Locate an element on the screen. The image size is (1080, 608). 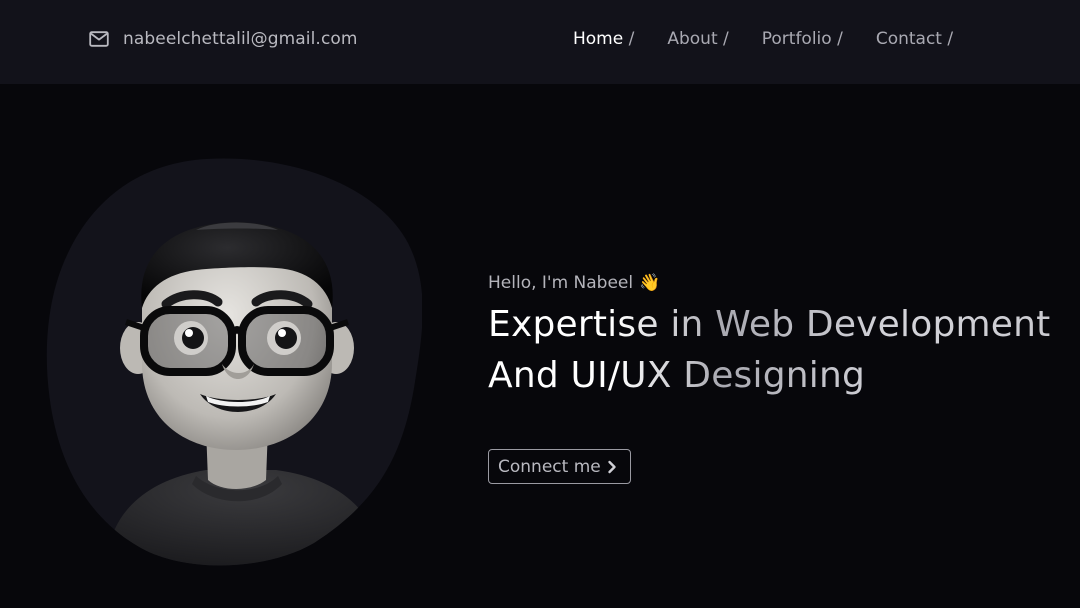
email-link: nabeelchettalil@gmail.com is located at coordinates (223, 39).